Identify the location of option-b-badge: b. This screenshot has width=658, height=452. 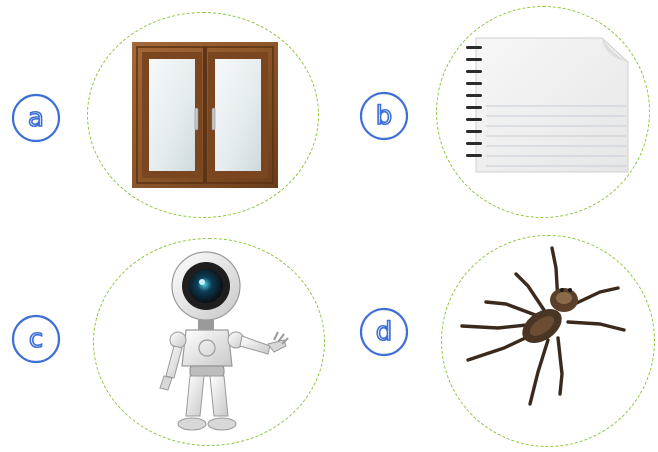
(384, 116).